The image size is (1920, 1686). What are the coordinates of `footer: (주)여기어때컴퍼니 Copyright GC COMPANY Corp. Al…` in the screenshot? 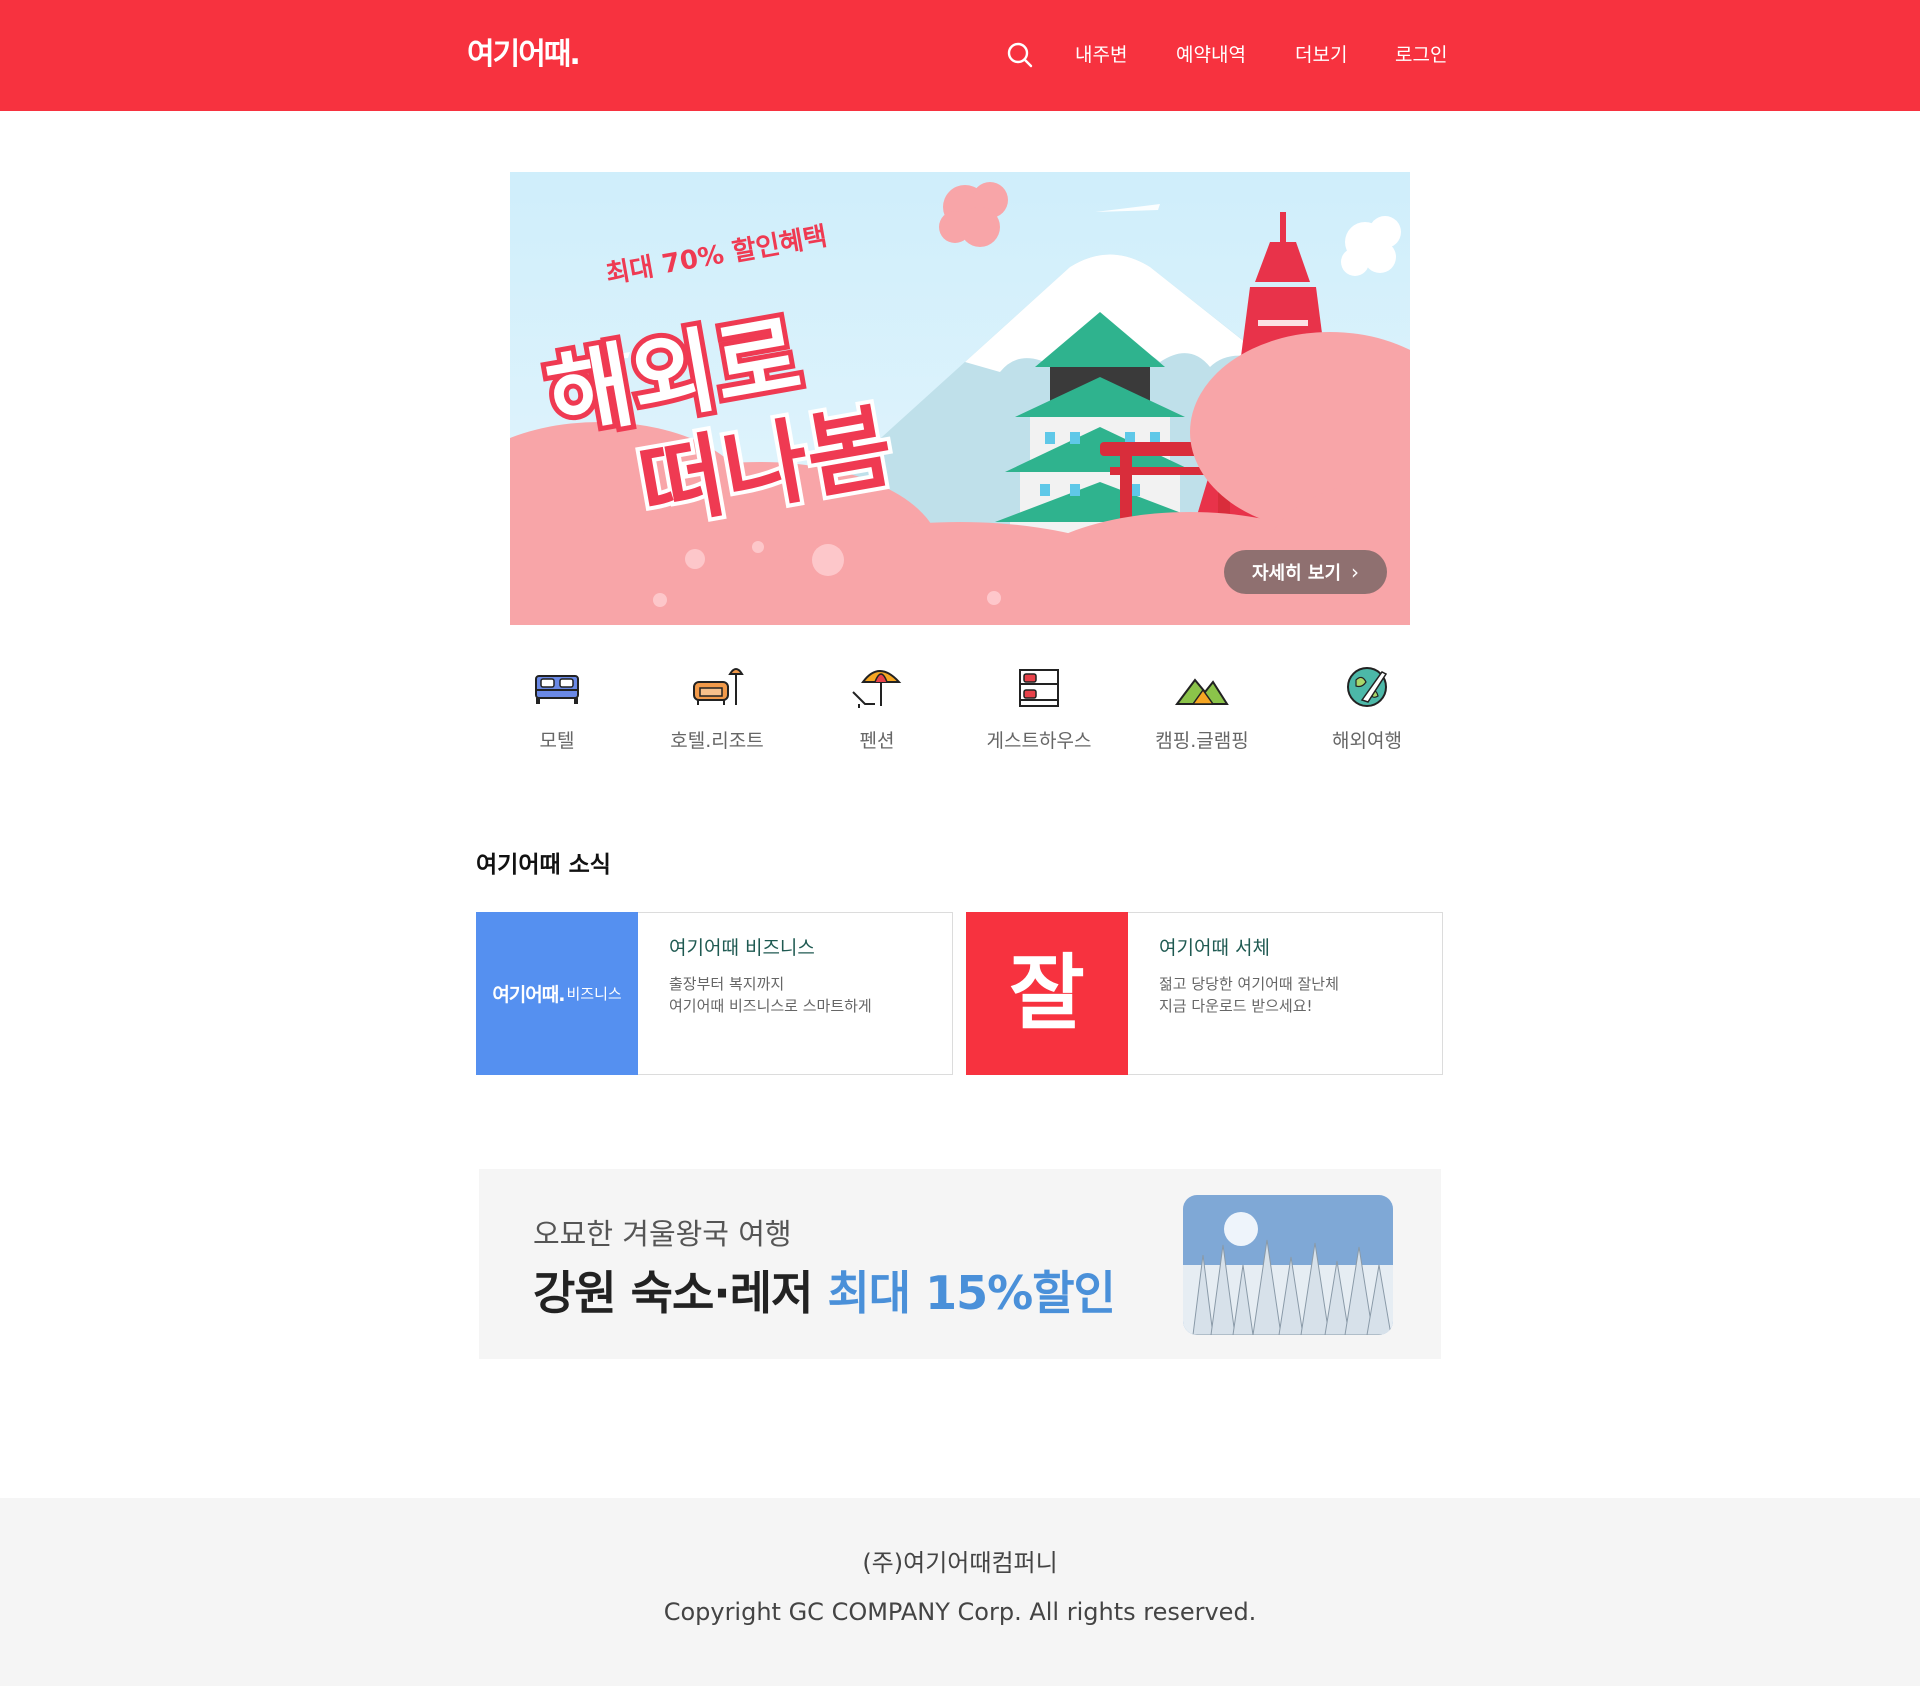 It's located at (960, 1592).